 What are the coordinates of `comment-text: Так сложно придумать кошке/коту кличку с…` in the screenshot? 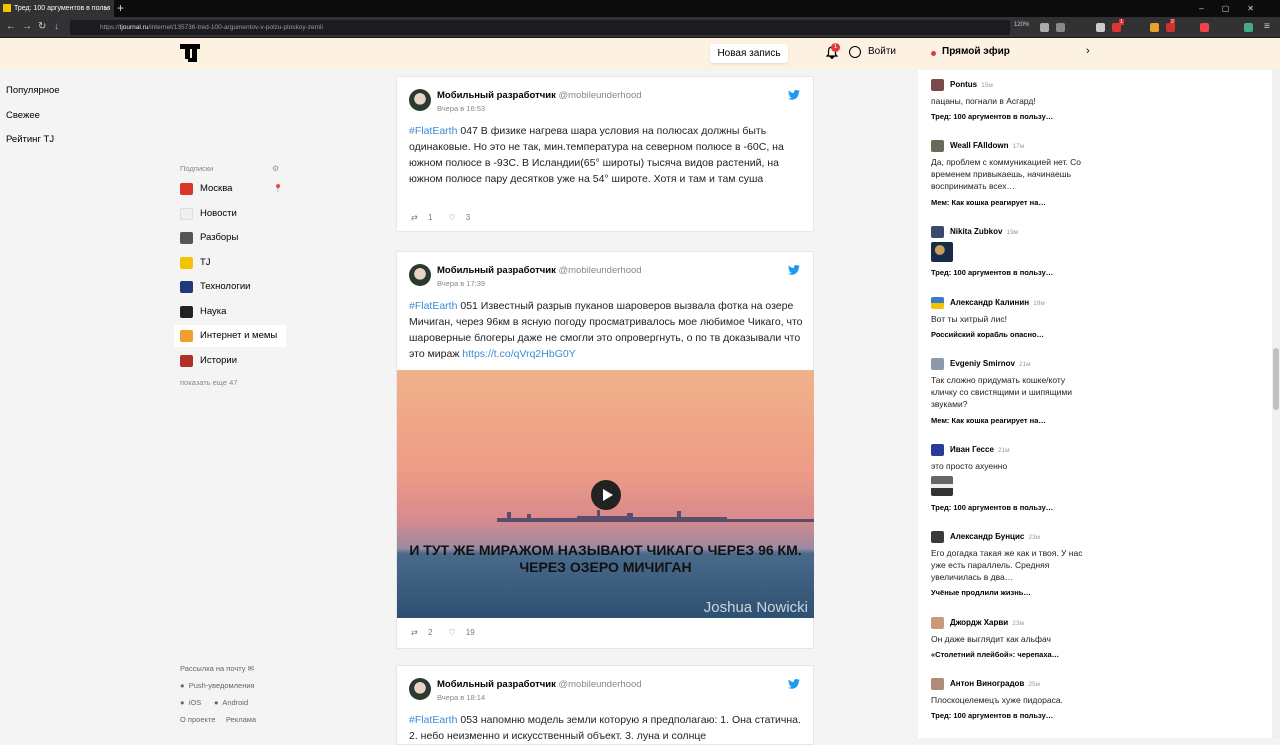 It's located at (1001, 392).